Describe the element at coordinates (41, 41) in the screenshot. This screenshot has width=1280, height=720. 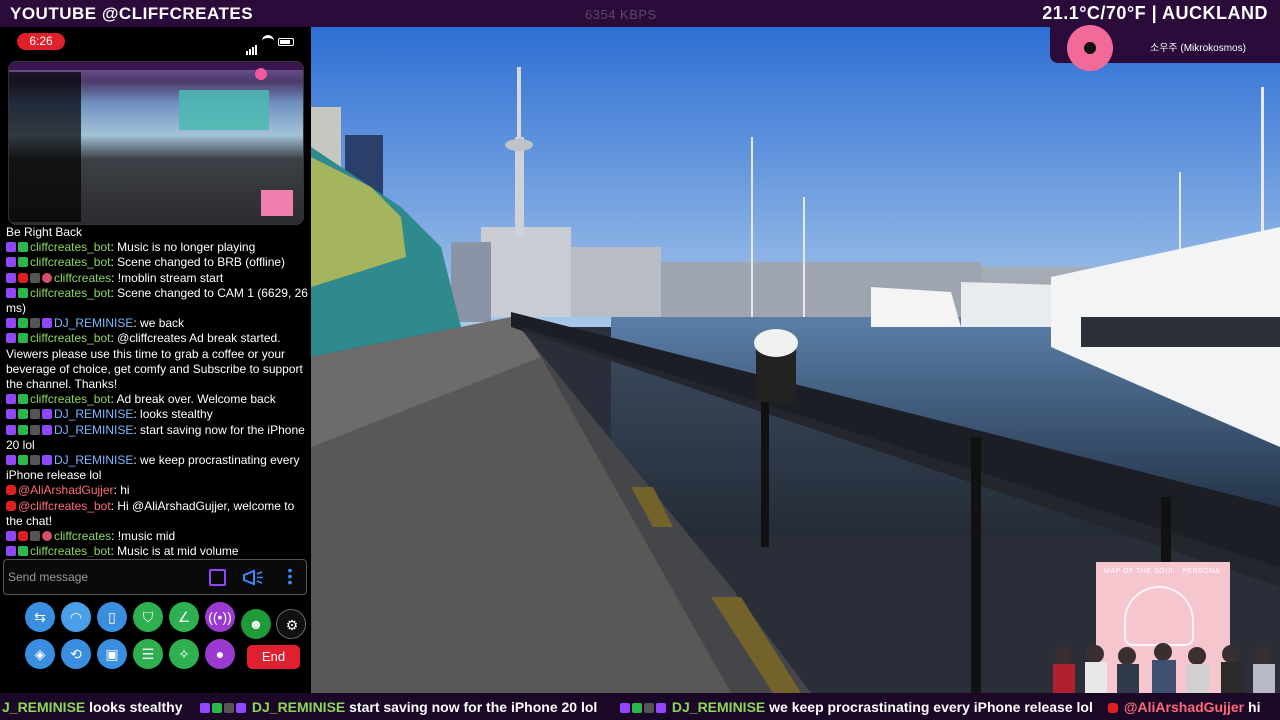
I see `status-time: 6:26` at that location.